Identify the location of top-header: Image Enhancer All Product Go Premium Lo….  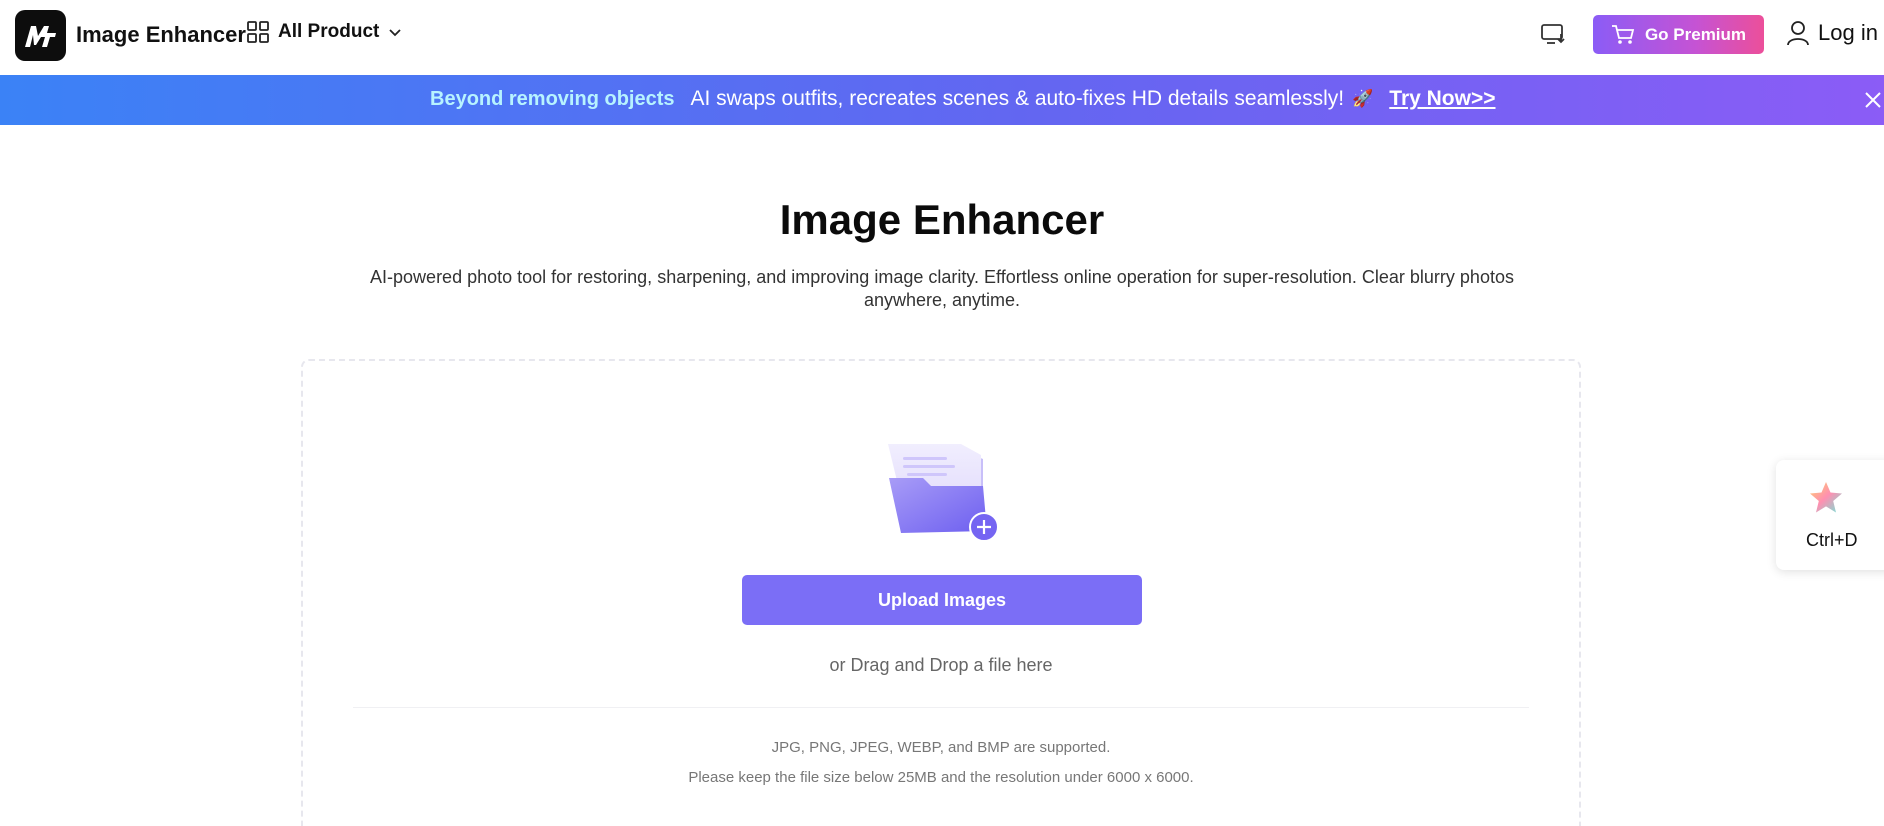
(942, 37).